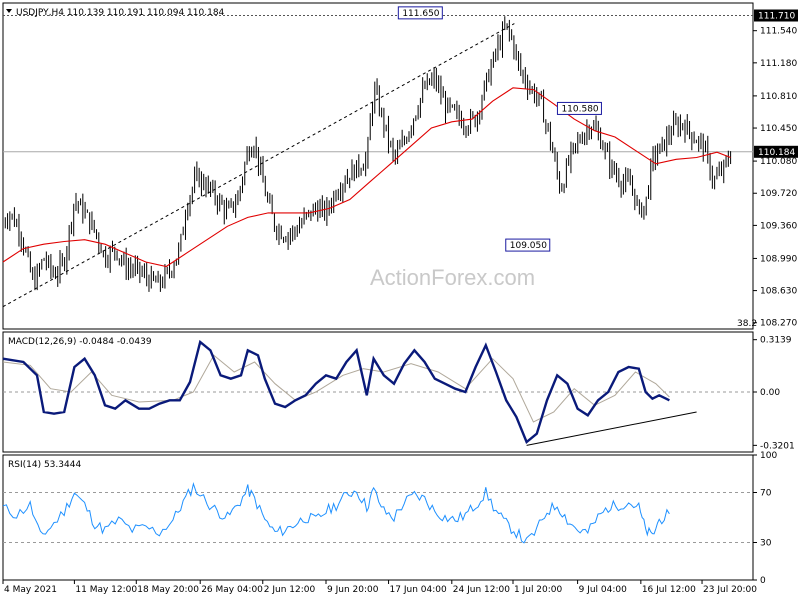 Image resolution: width=800 pixels, height=604 pixels. What do you see at coordinates (763, 581) in the screenshot?
I see `rsi-ytick-label: 0` at bounding box center [763, 581].